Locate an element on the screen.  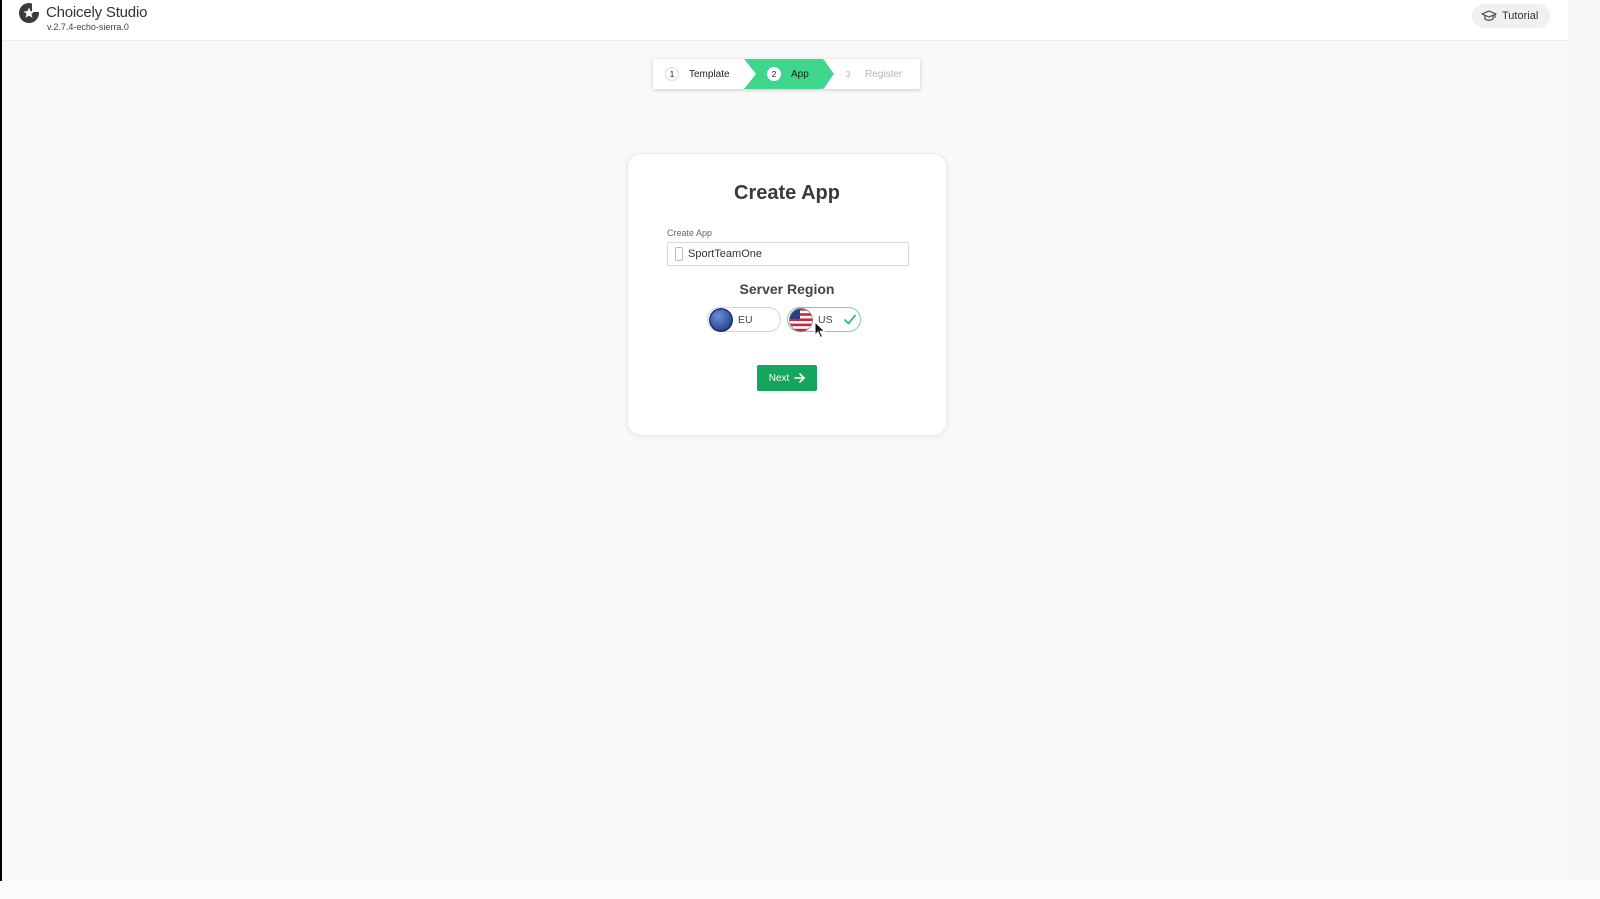
step-label: Template is located at coordinates (709, 74).